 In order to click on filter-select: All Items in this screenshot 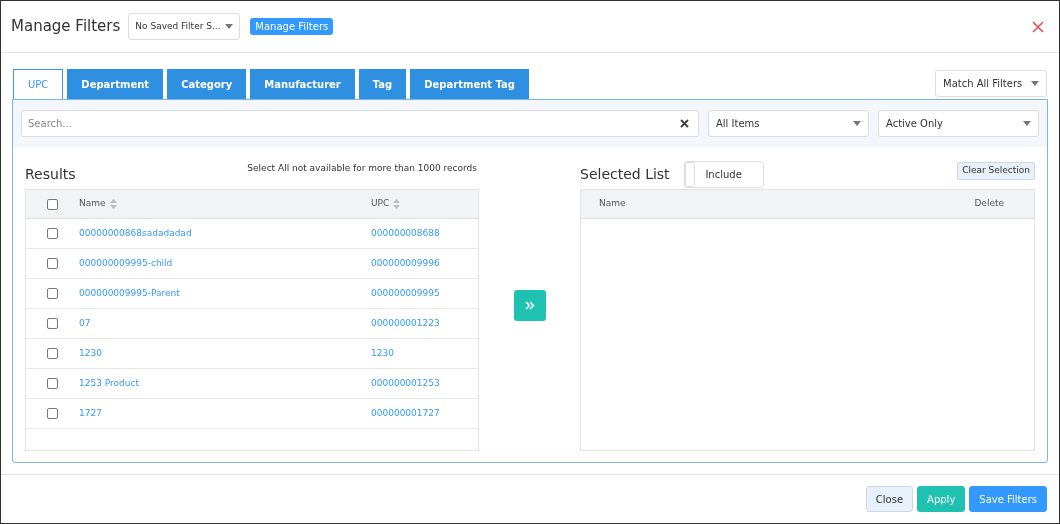, I will do `click(788, 123)`.